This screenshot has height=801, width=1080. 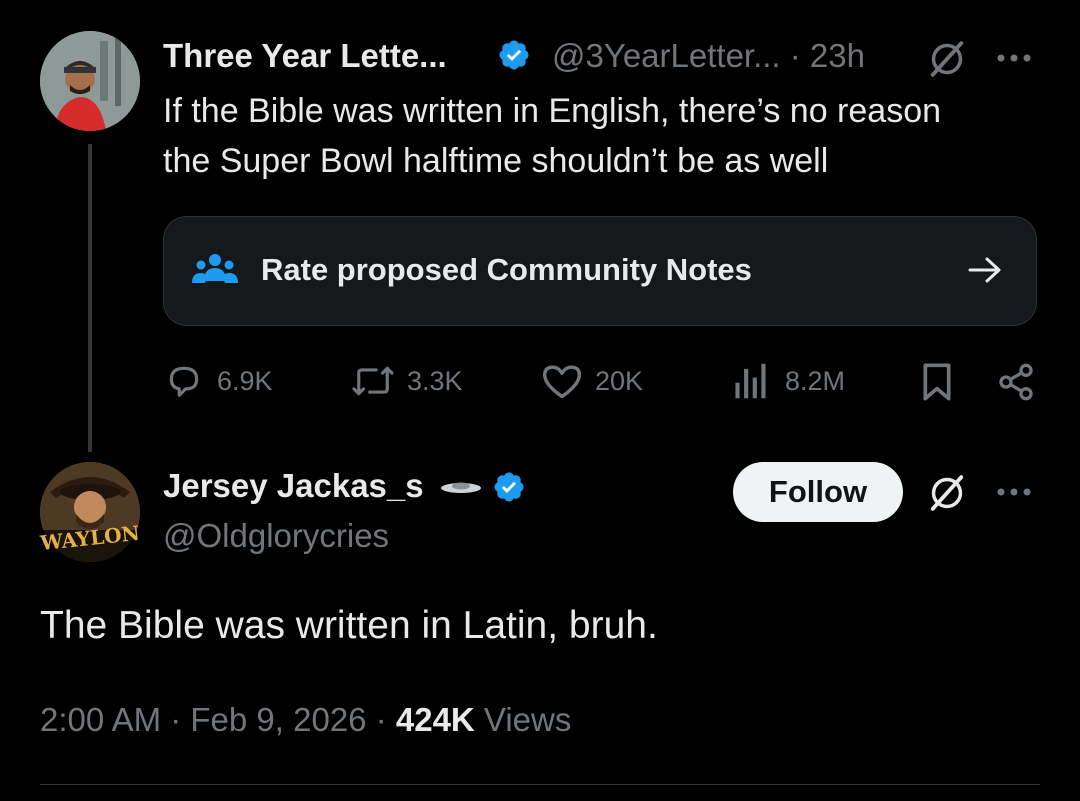 What do you see at coordinates (985, 270) in the screenshot?
I see `arrow-right-icon` at bounding box center [985, 270].